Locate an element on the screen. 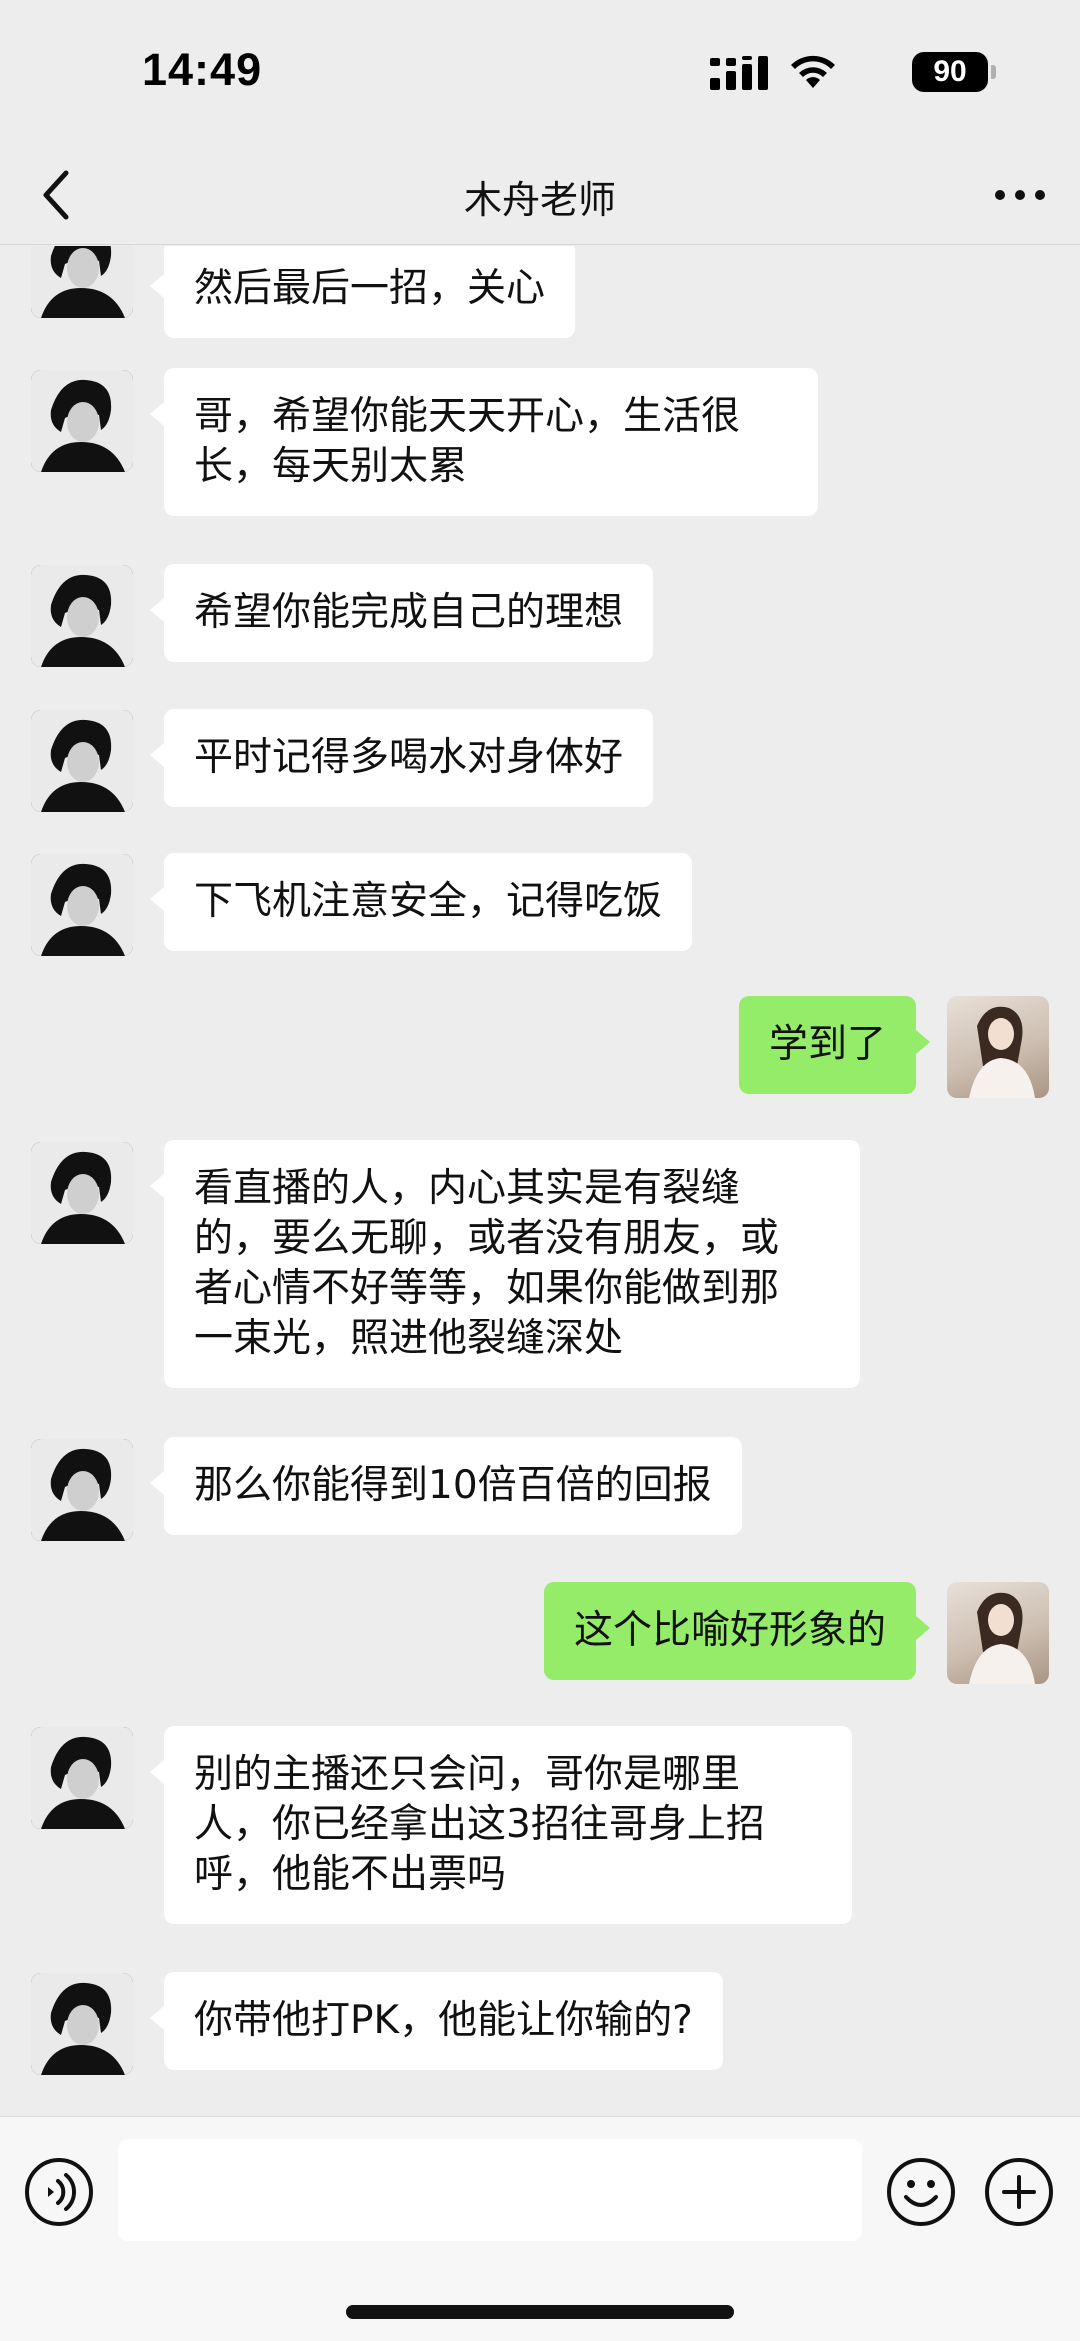 This screenshot has height=2341, width=1080. message-bubble-received: 那么你能得到10倍百倍的回报 is located at coordinates (446, 1486).